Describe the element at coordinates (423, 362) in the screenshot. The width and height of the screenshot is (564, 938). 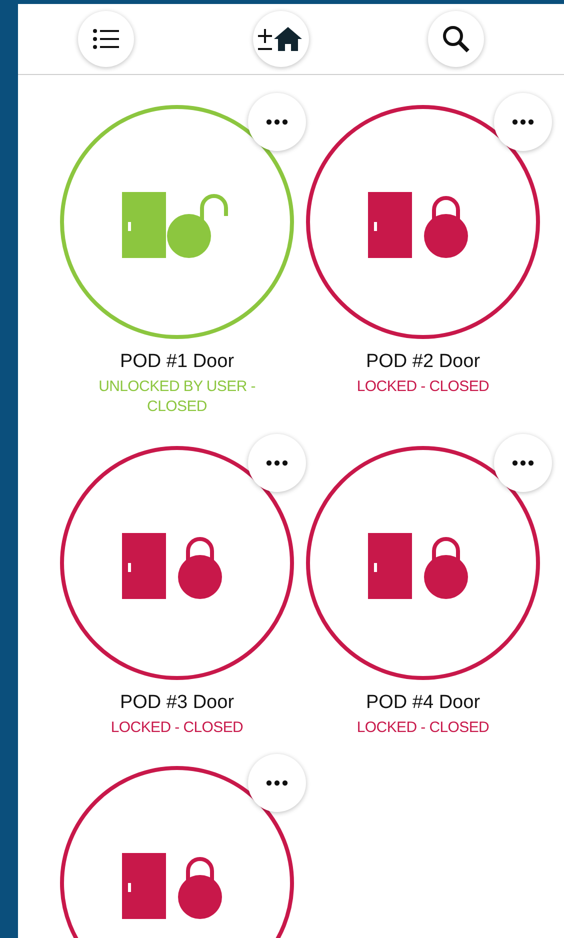
I see `door-name: POD #2 Door` at that location.